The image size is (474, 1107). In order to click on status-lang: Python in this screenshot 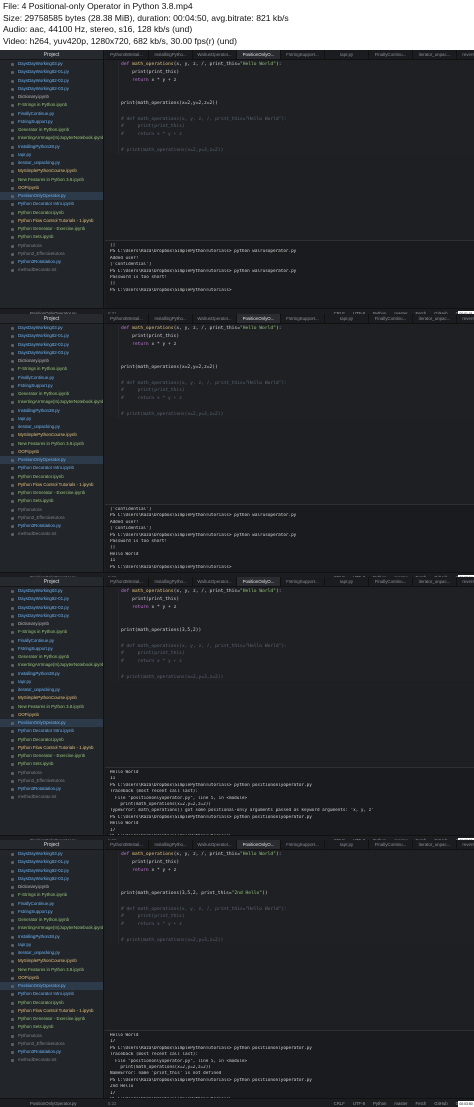, I will do `click(379, 1103)`.